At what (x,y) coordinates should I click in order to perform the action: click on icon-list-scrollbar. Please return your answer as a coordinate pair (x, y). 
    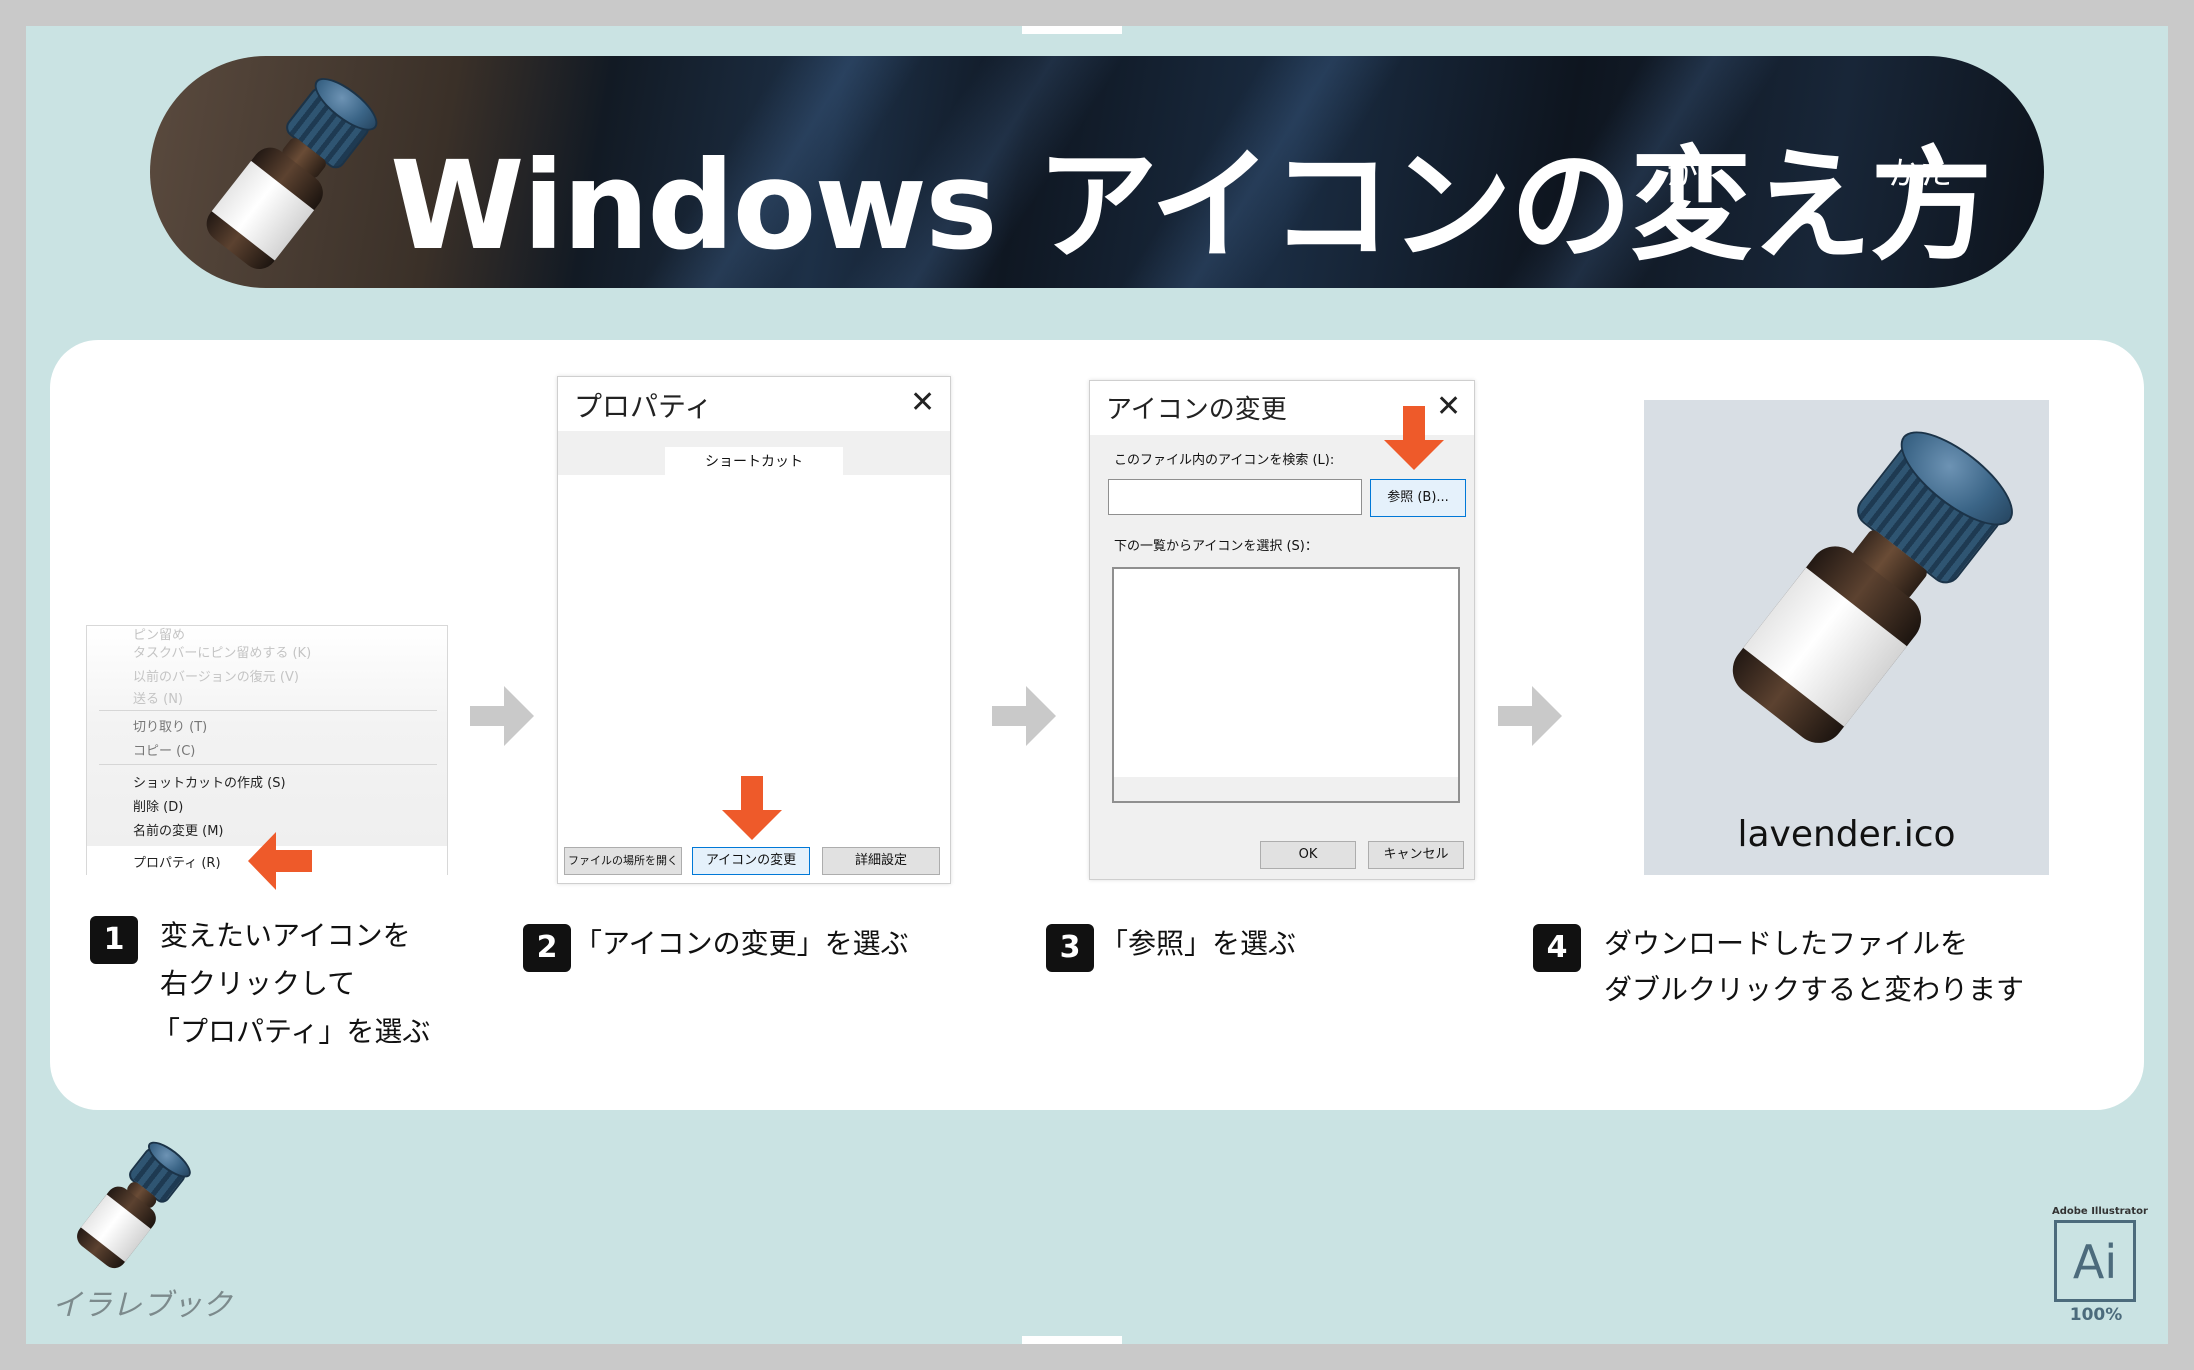
    Looking at the image, I should click on (1286, 789).